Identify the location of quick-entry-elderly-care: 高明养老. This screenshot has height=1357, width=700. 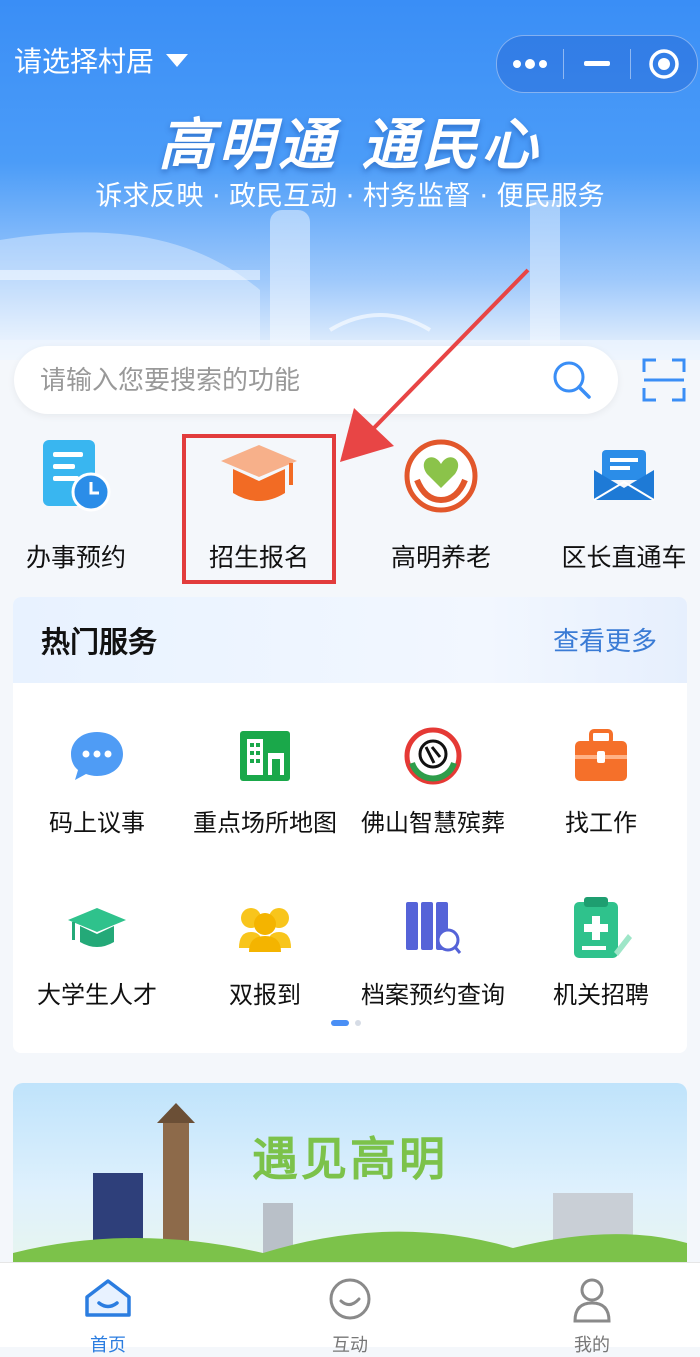
(441, 505).